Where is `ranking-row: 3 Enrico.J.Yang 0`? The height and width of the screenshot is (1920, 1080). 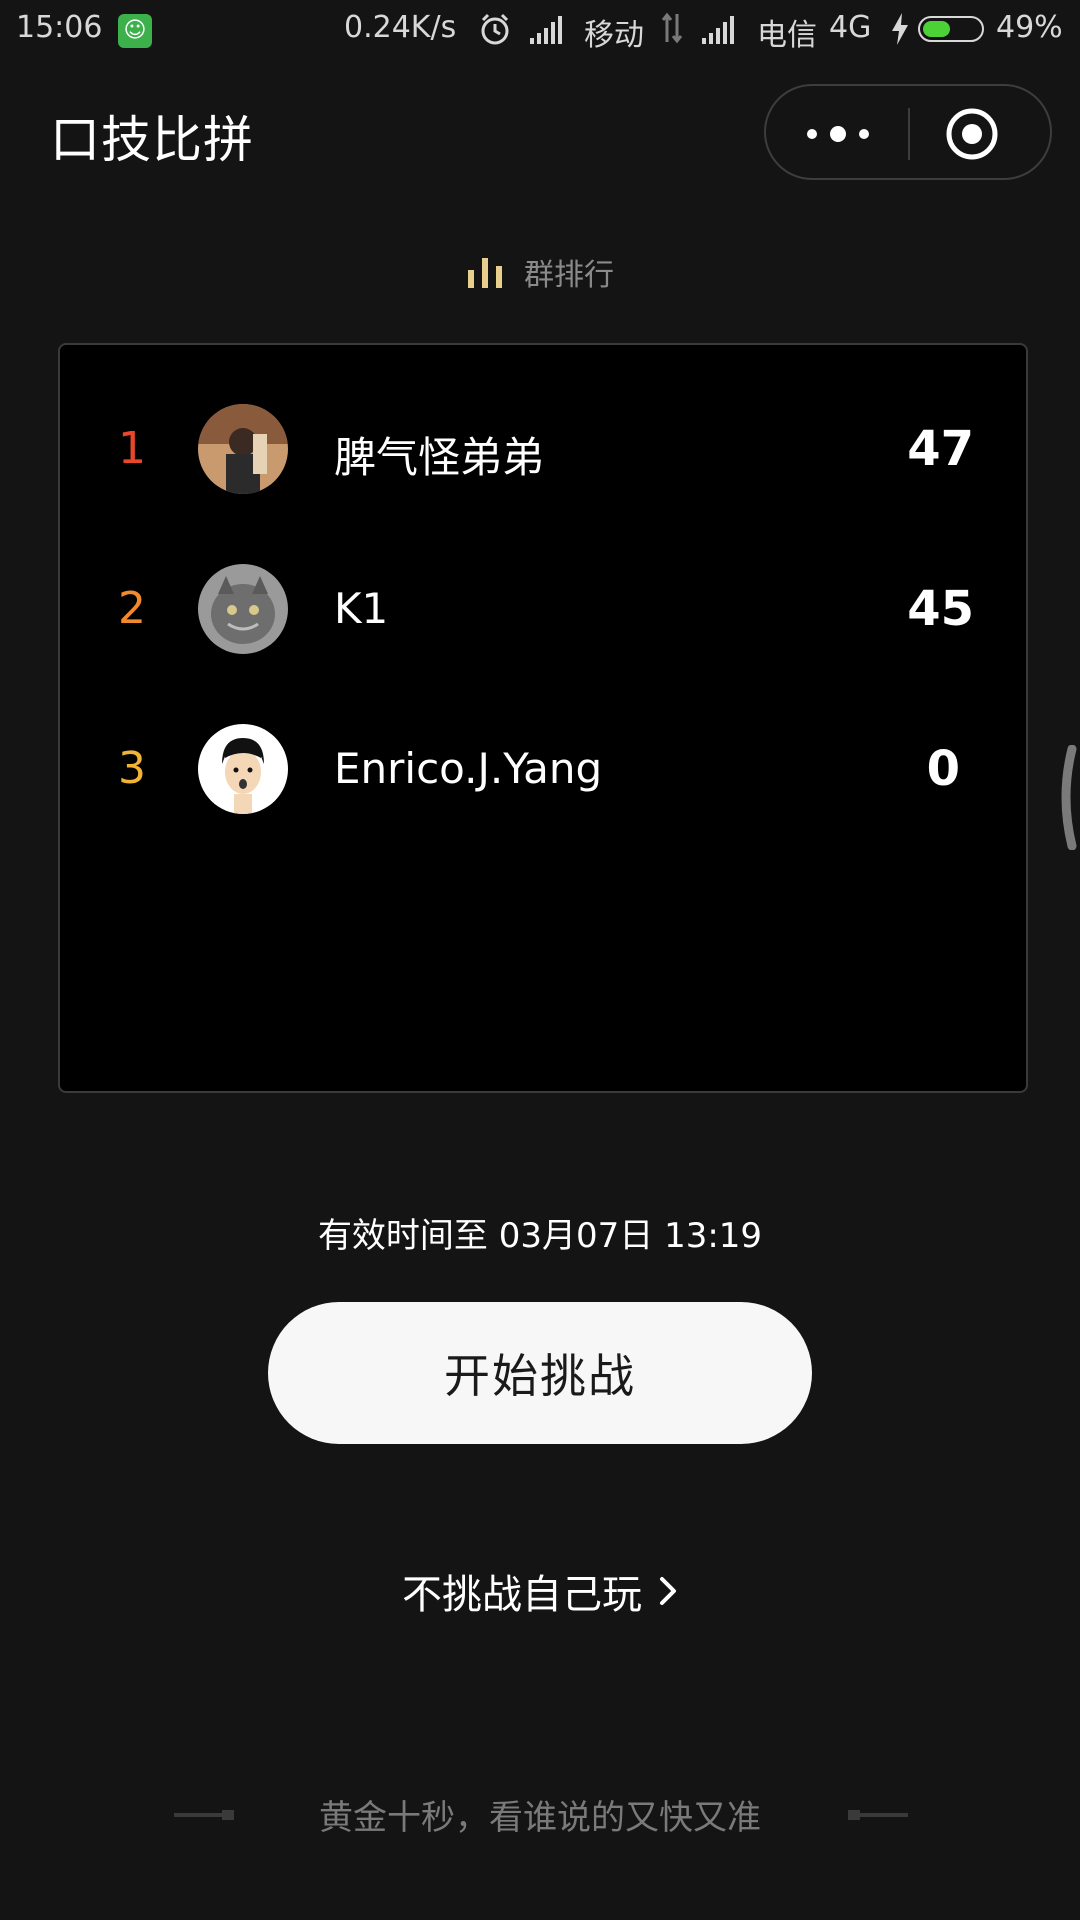 ranking-row: 3 Enrico.J.Yang 0 is located at coordinates (543, 769).